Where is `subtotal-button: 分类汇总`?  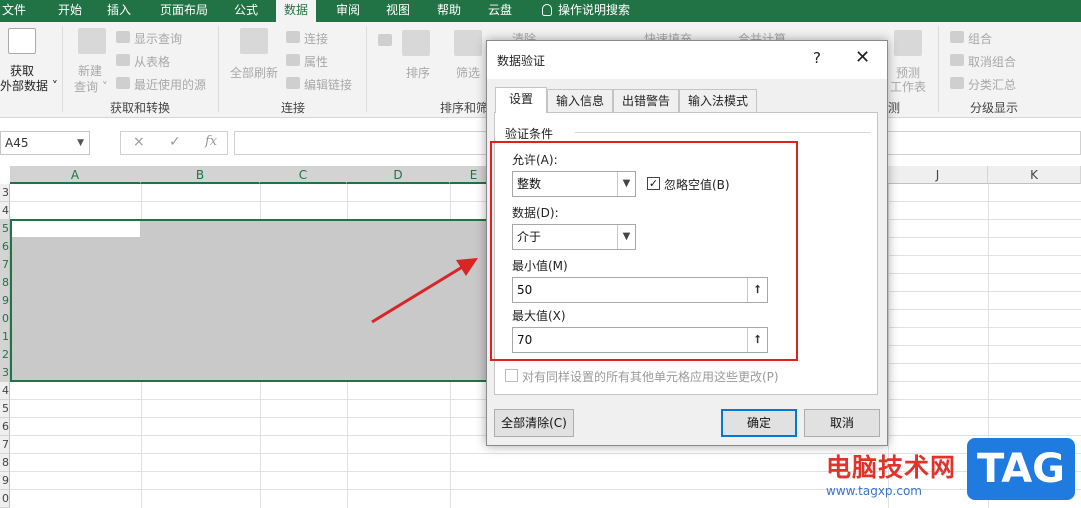
subtotal-button: 分类汇总 is located at coordinates (992, 84).